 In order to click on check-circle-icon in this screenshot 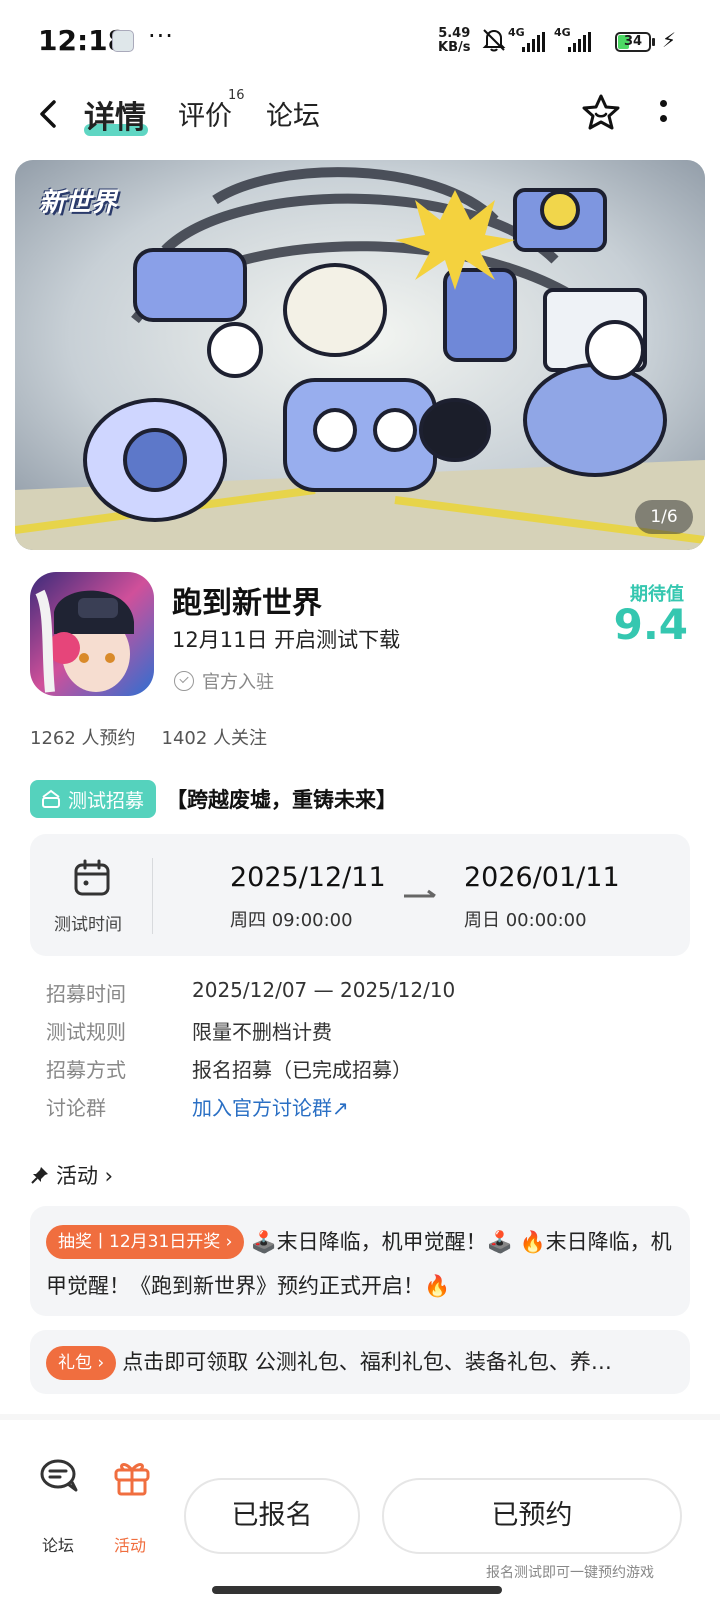, I will do `click(184, 681)`.